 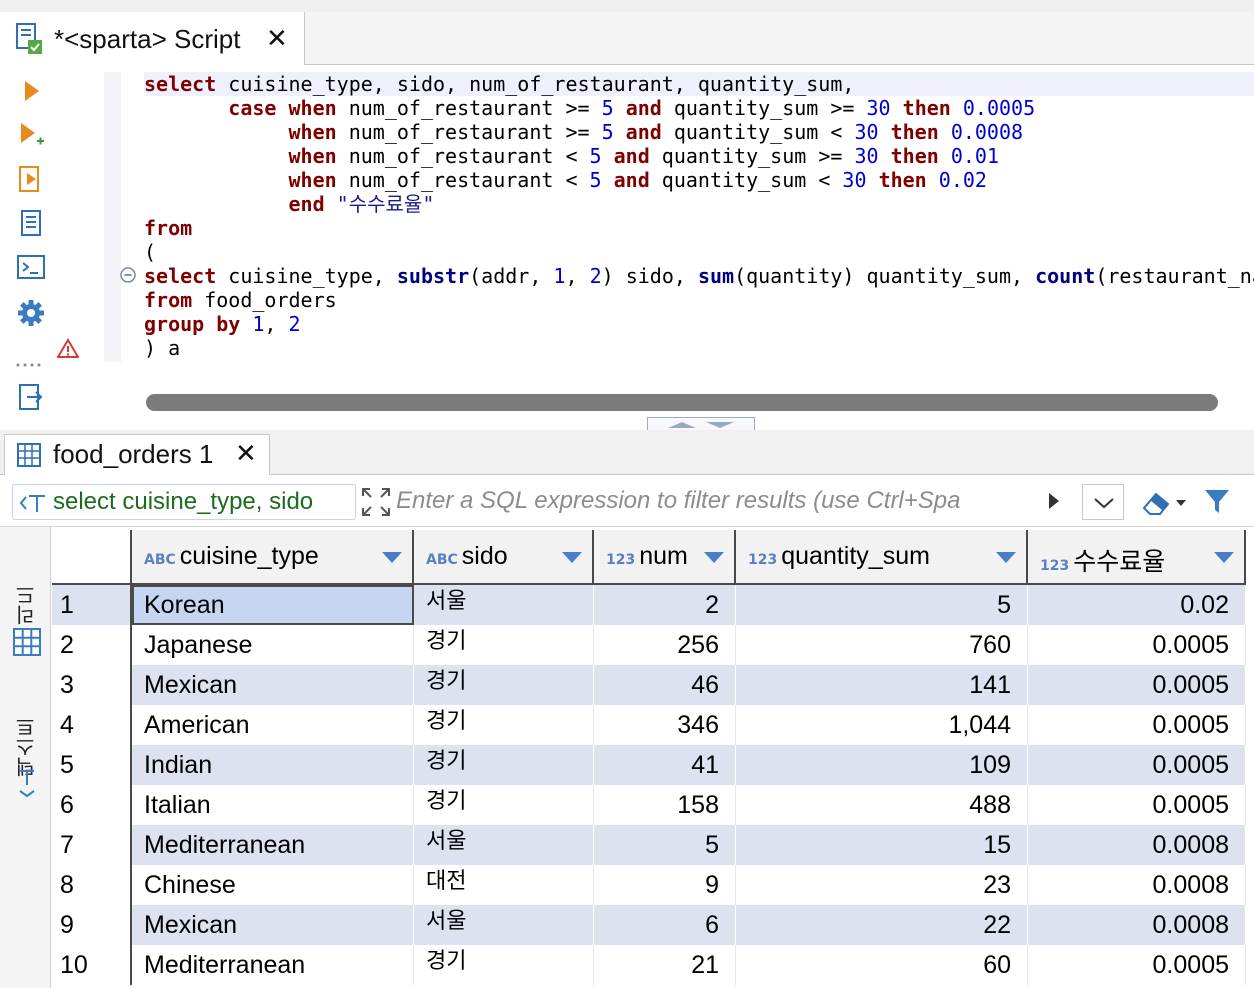 What do you see at coordinates (1137, 557) in the screenshot?
I see `column-header: 123 수수료율` at bounding box center [1137, 557].